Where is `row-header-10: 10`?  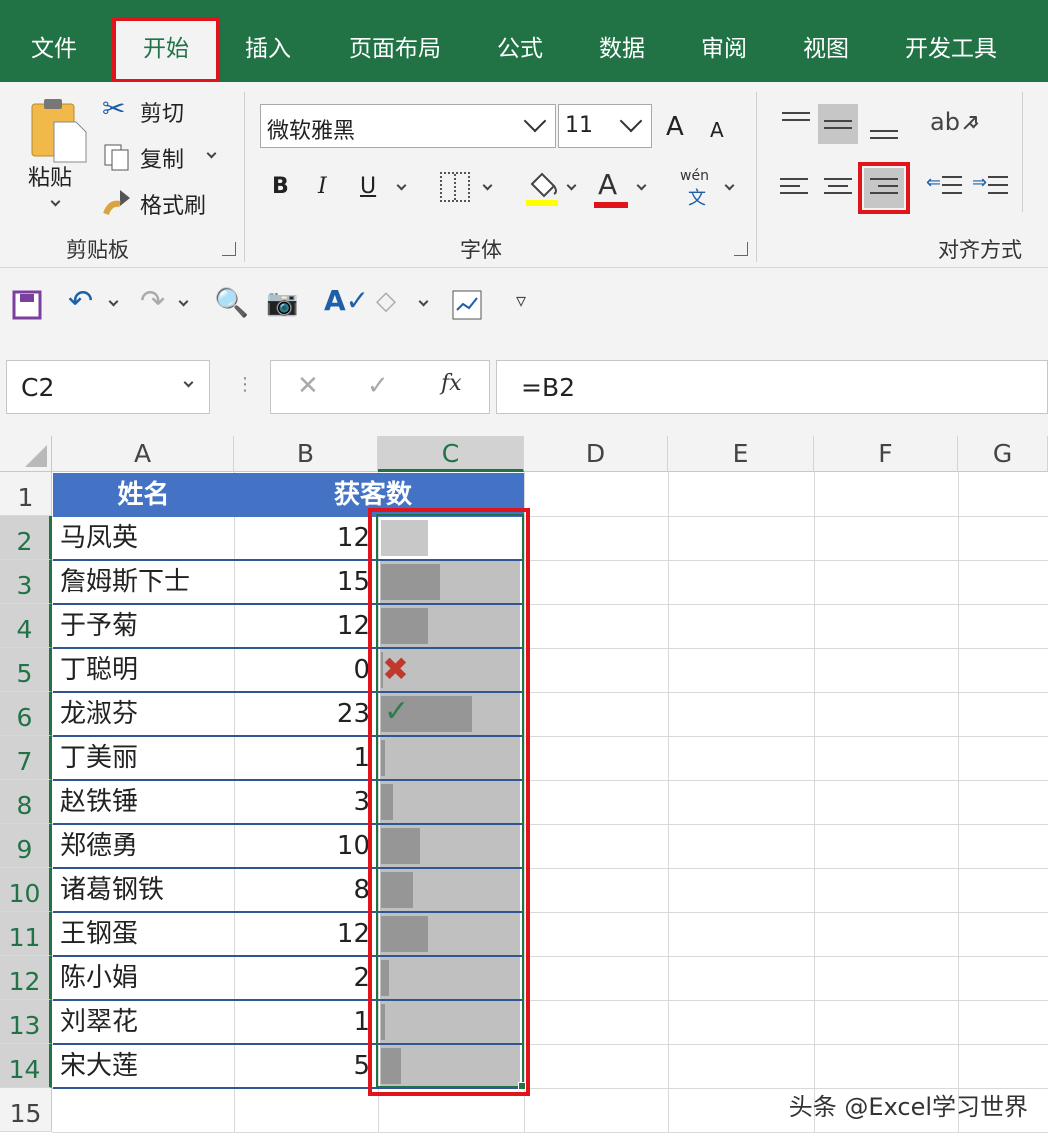 row-header-10: 10 is located at coordinates (26, 890).